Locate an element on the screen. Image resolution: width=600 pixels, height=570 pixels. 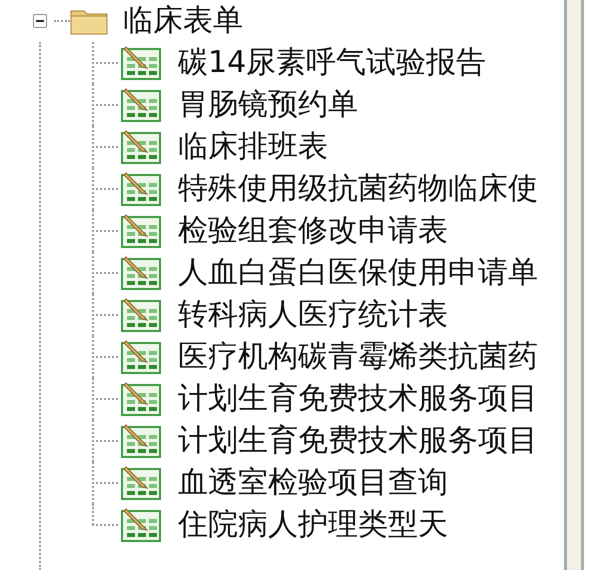
tree-item: 特殊使用级抗菌药物临床使 is located at coordinates (358, 189).